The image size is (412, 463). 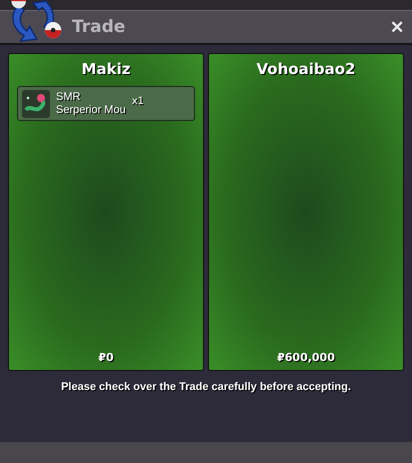 What do you see at coordinates (397, 27) in the screenshot?
I see `close-button: ✕` at bounding box center [397, 27].